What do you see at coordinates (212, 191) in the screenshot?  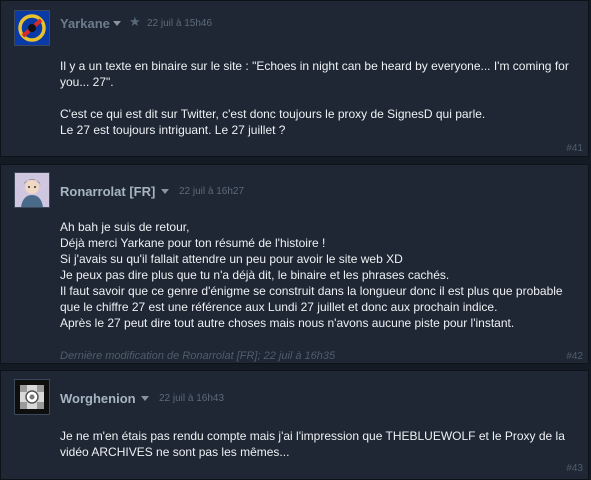 I see `post-date: 22 juil à 16h27` at bounding box center [212, 191].